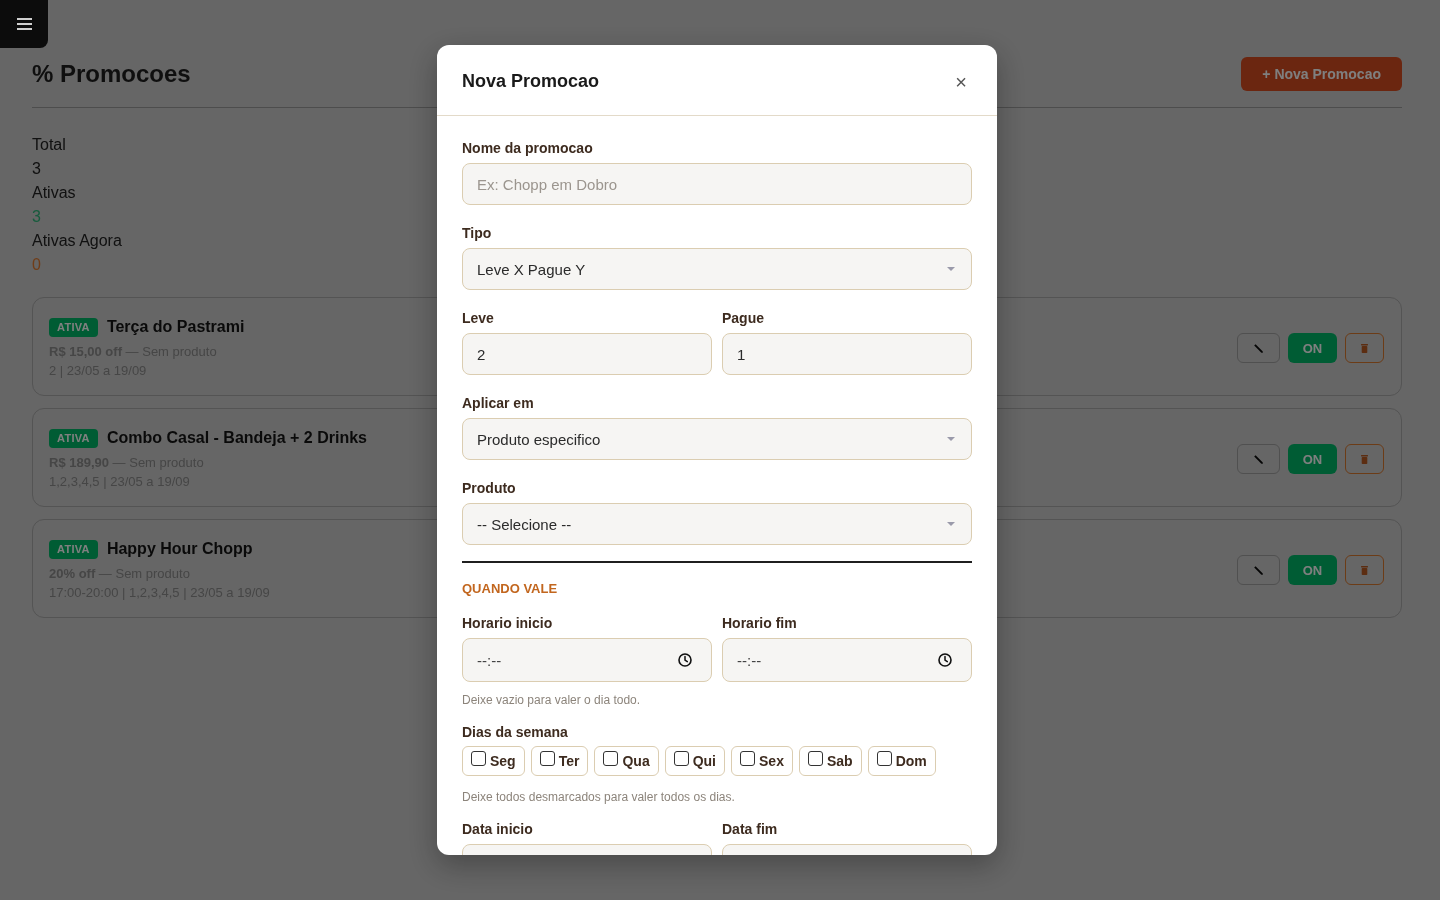 The image size is (1440, 900). What do you see at coordinates (717, 439) in the screenshot?
I see `select-field: Produto especifico` at bounding box center [717, 439].